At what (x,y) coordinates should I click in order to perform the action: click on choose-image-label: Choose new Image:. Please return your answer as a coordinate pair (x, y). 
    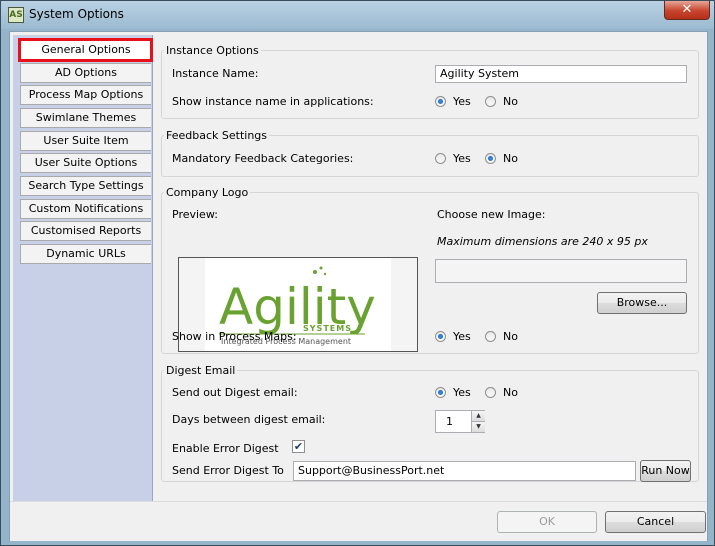
    Looking at the image, I should click on (491, 214).